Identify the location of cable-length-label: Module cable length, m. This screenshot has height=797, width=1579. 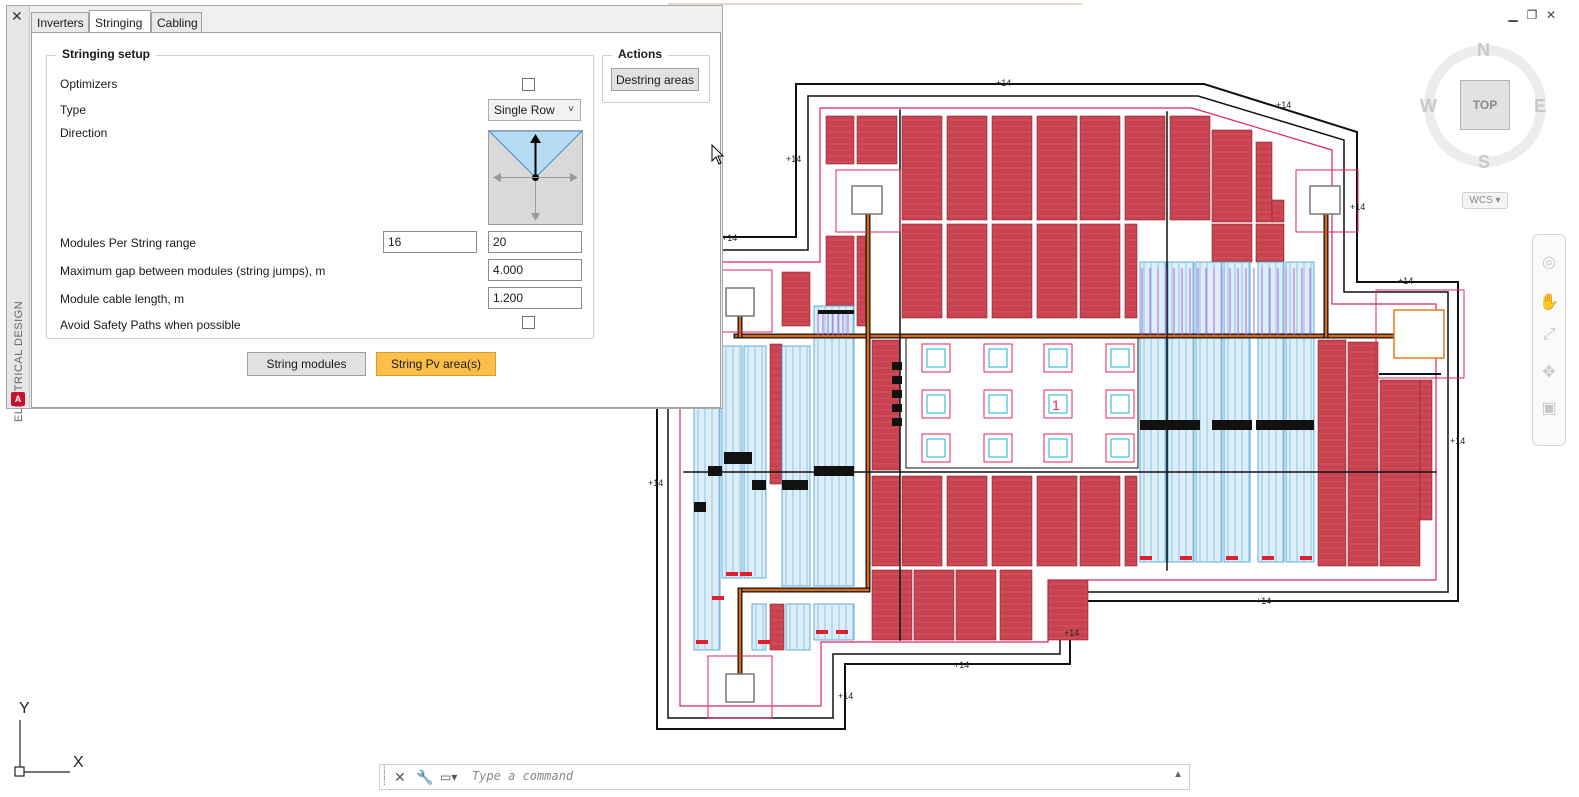
(122, 299).